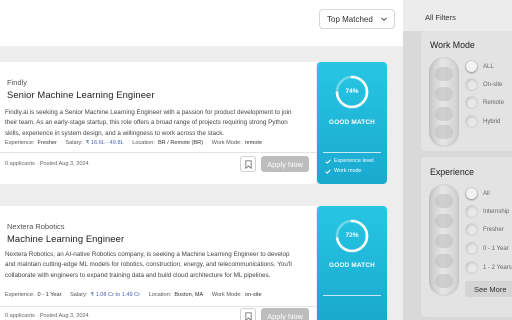 This screenshot has height=320, width=512. What do you see at coordinates (487, 248) in the screenshot?
I see `experience-option-0-1-year: 0 - 1 Year` at bounding box center [487, 248].